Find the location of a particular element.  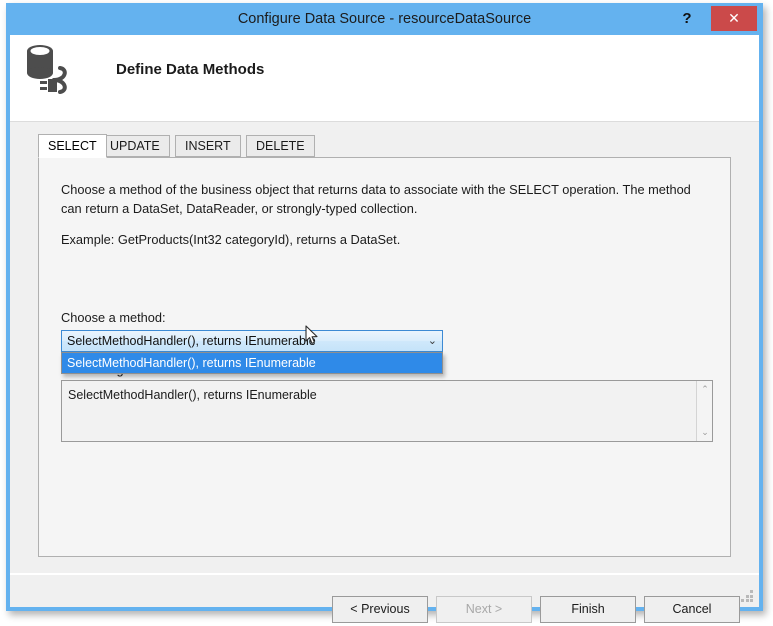

database-plug-icon is located at coordinates (51, 70).